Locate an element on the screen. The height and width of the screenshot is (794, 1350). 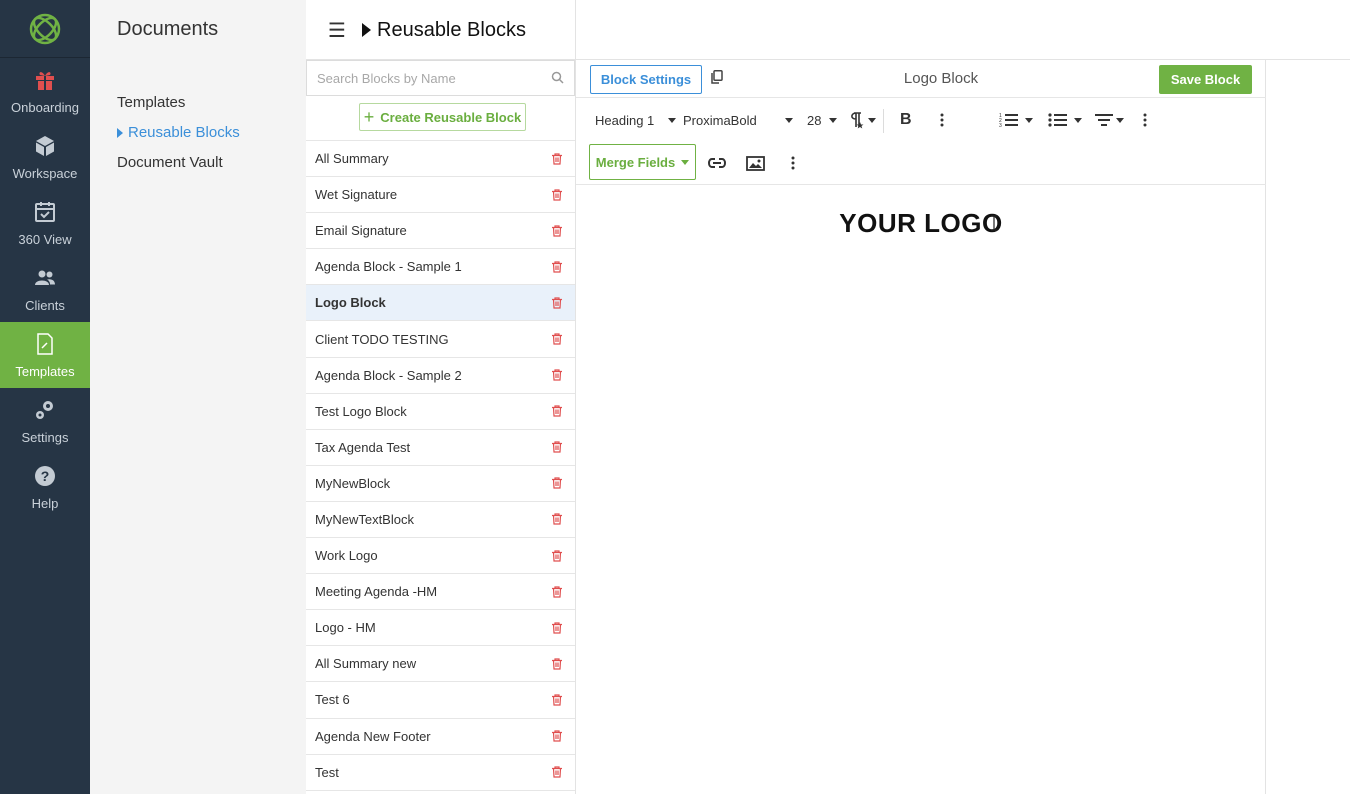
documents-title: Documents is located at coordinates (168, 29).